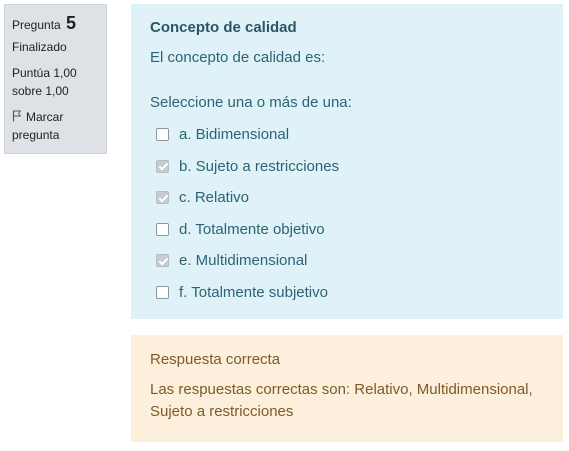  What do you see at coordinates (214, 198) in the screenshot?
I see `answer-label: c. Relativo` at bounding box center [214, 198].